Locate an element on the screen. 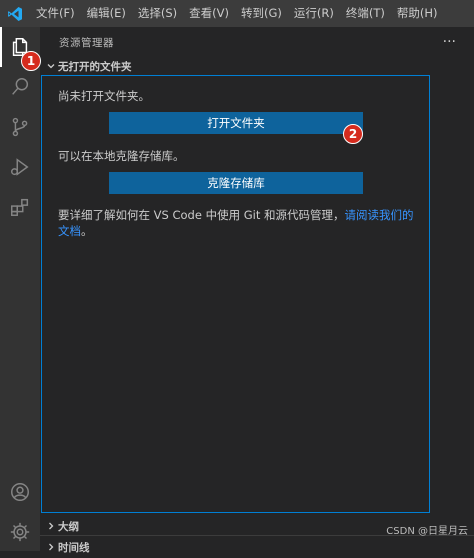 The image size is (474, 558). section-outline-label: 大纲 is located at coordinates (68, 526).